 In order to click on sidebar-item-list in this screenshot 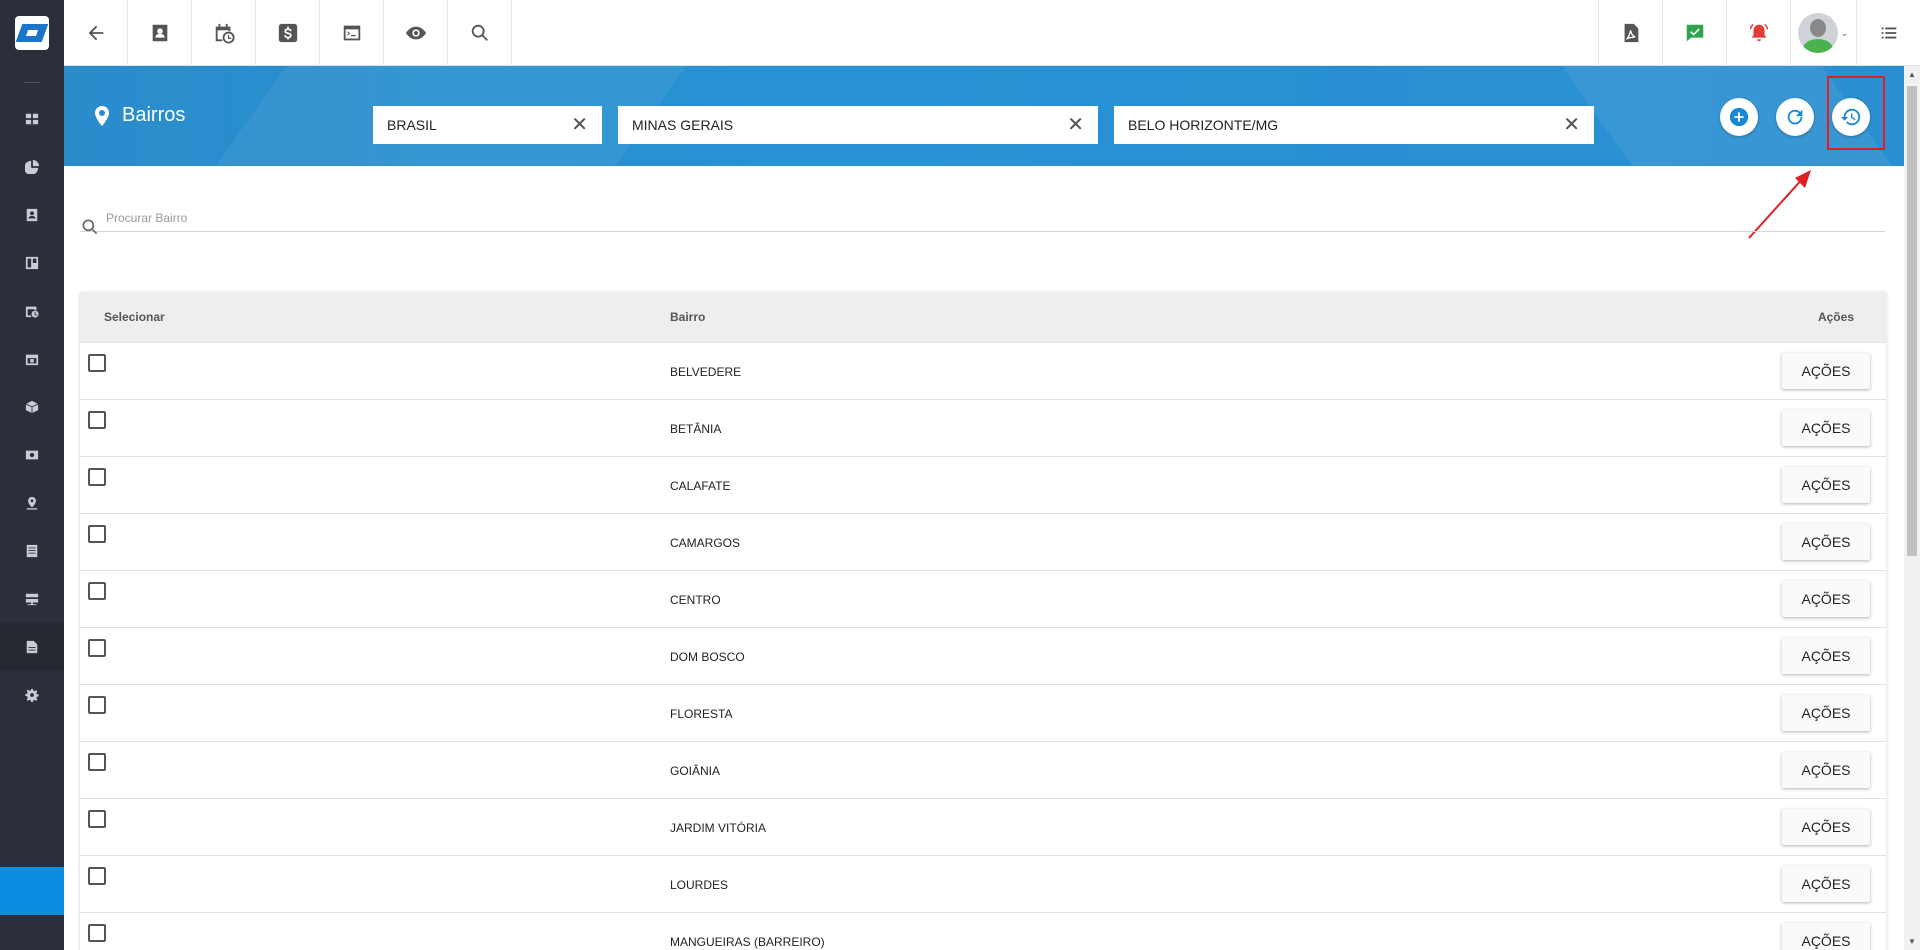, I will do `click(32, 551)`.